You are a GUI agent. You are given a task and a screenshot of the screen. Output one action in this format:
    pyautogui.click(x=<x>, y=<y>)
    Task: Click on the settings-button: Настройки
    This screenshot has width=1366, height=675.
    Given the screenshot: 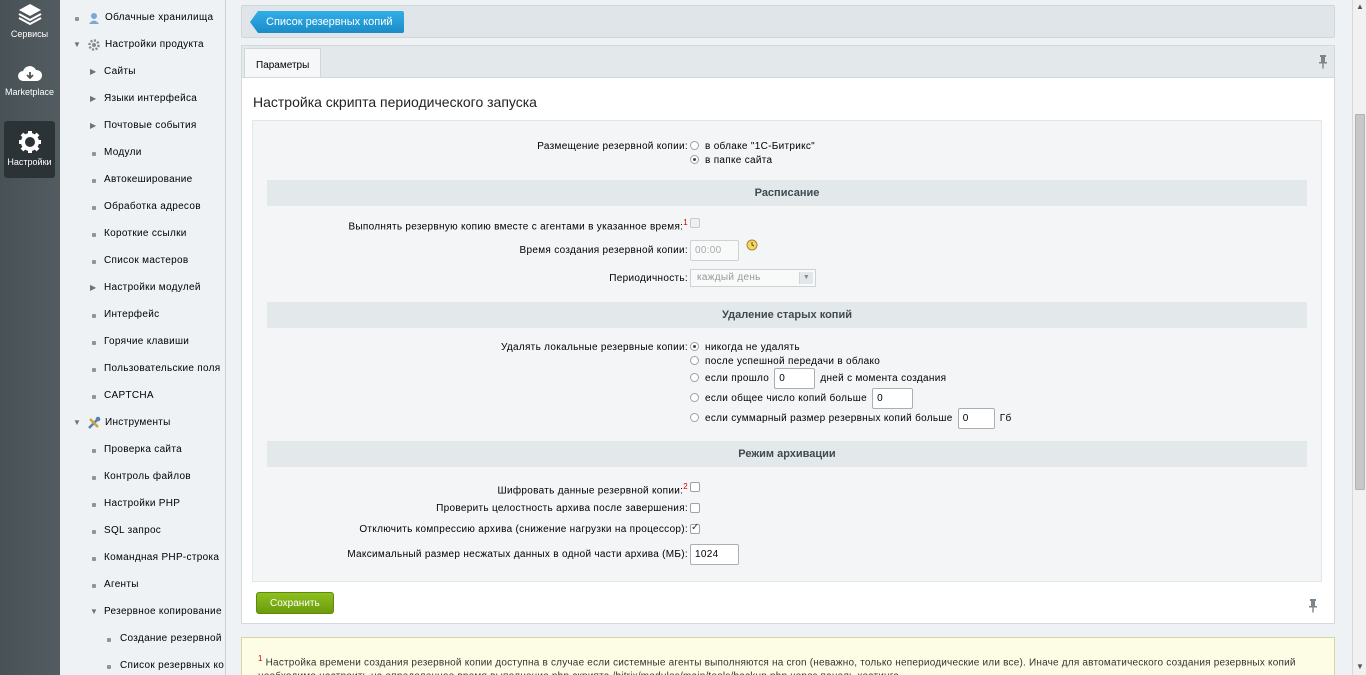 What is the action you would take?
    pyautogui.click(x=29, y=149)
    